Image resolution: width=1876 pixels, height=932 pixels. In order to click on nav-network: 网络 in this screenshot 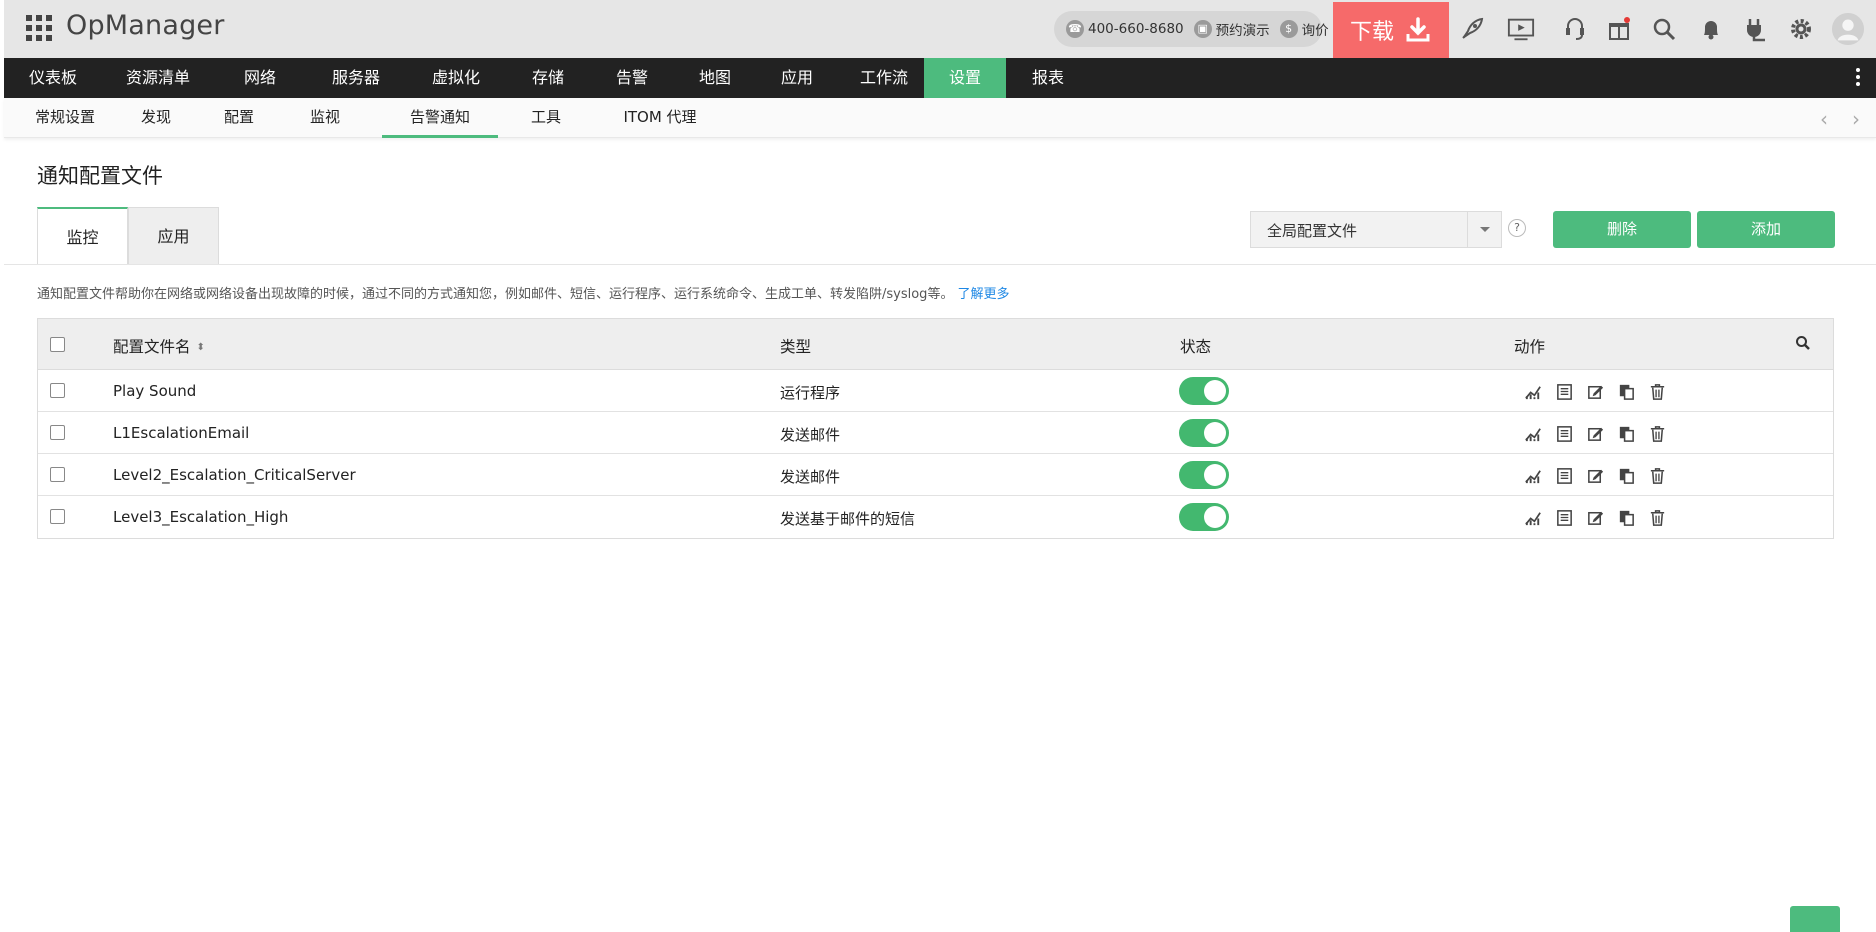, I will do `click(260, 78)`.